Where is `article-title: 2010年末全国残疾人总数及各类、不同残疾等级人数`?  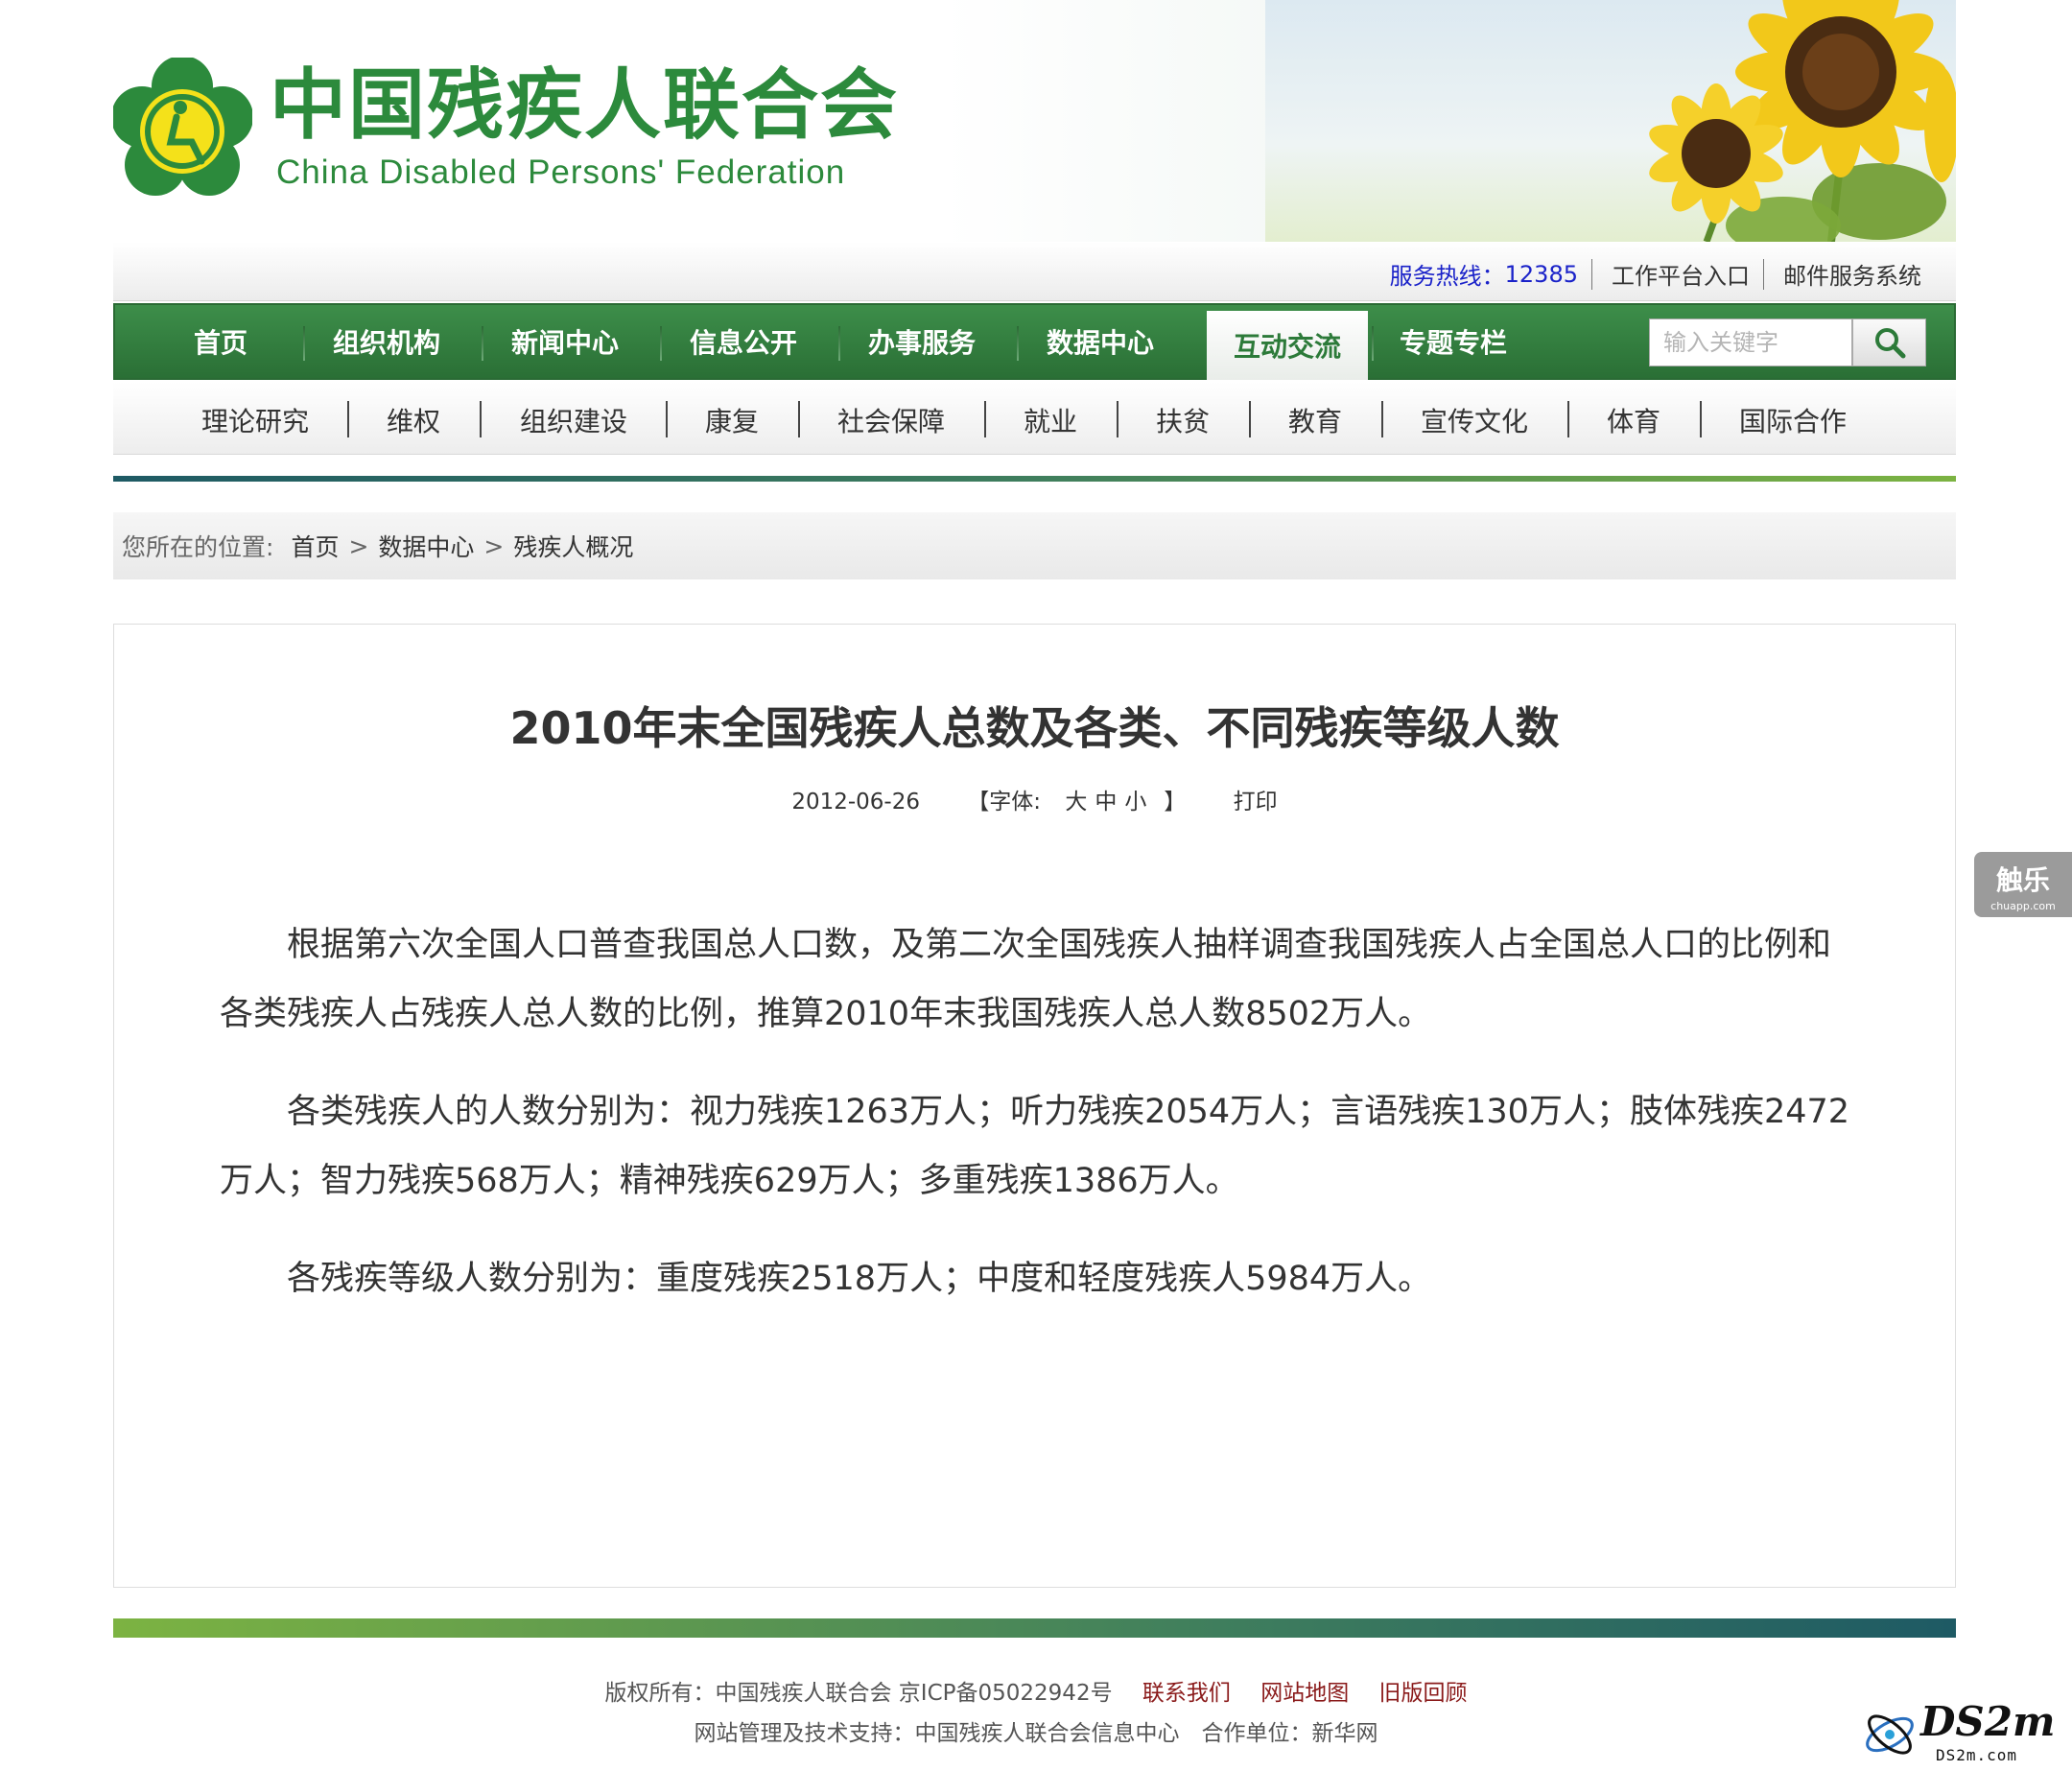 article-title: 2010年末全国残疾人总数及各类、不同残疾等级人数 is located at coordinates (1034, 728).